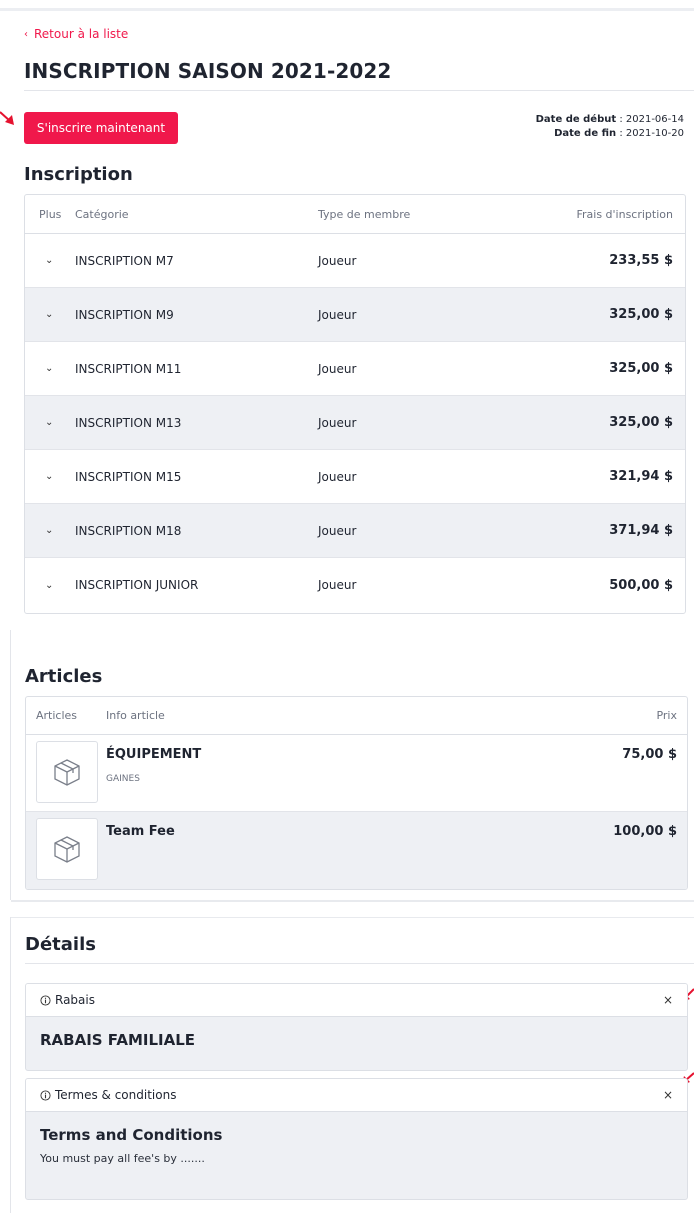 The width and height of the screenshot is (694, 1213). What do you see at coordinates (641, 530) in the screenshot?
I see `row-fee: 371,94 $` at bounding box center [641, 530].